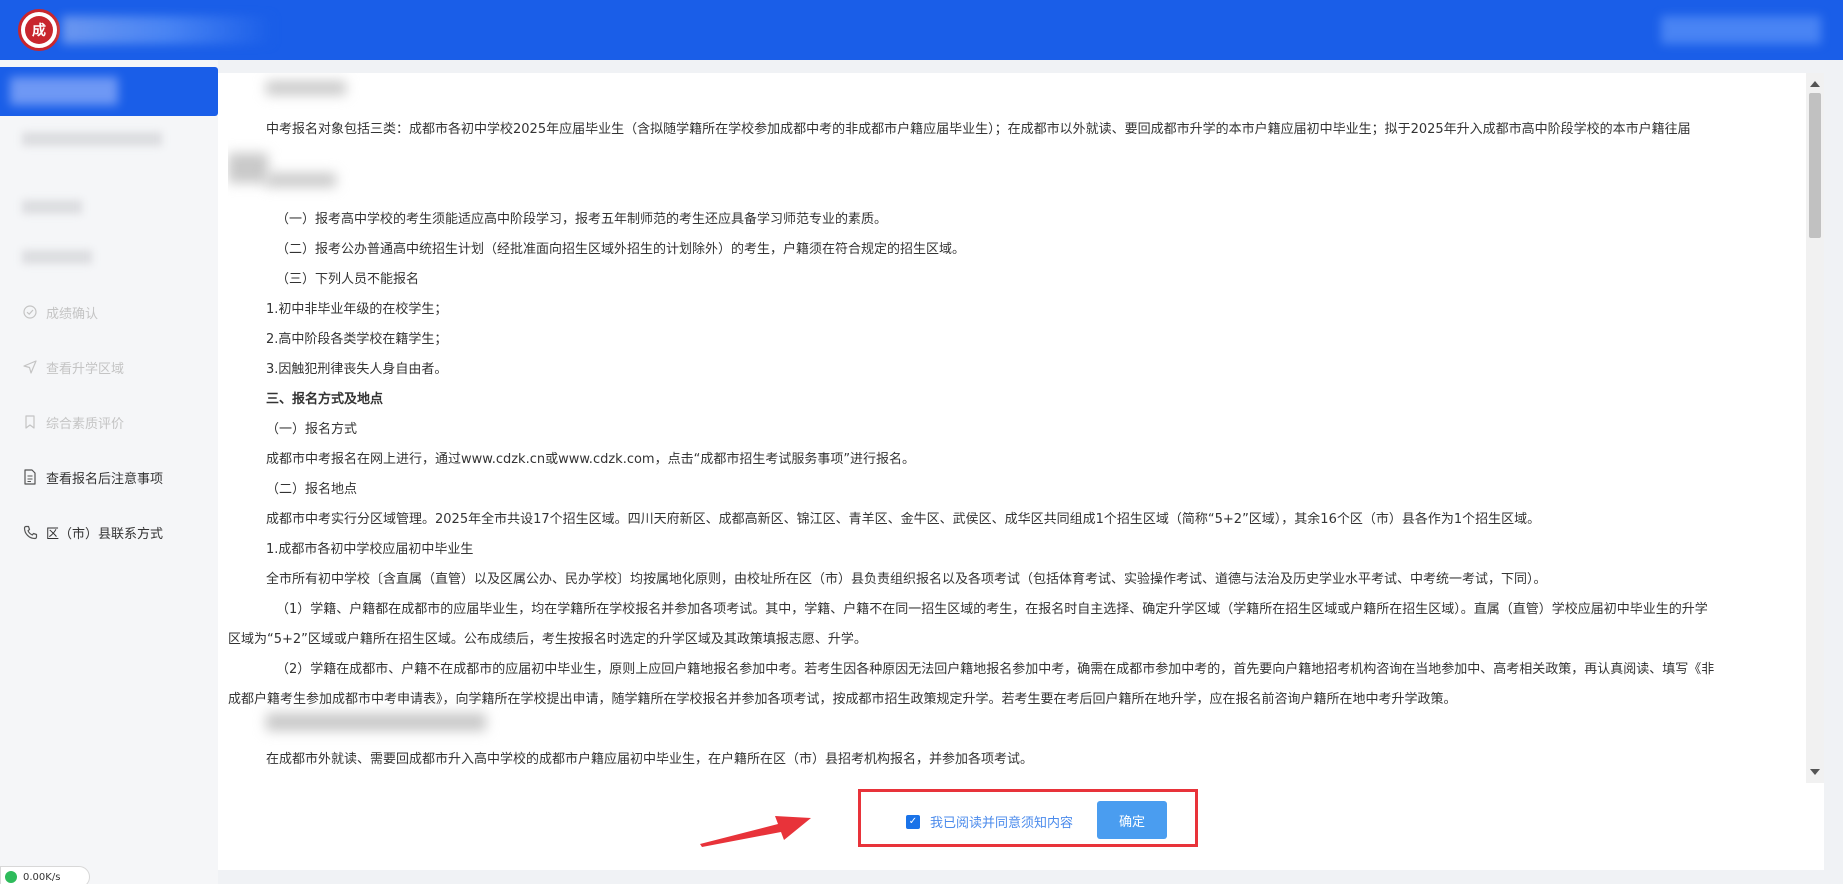  Describe the element at coordinates (348, 279) in the screenshot. I see `notice-paragraph: （三）下列人员不能报名` at that location.